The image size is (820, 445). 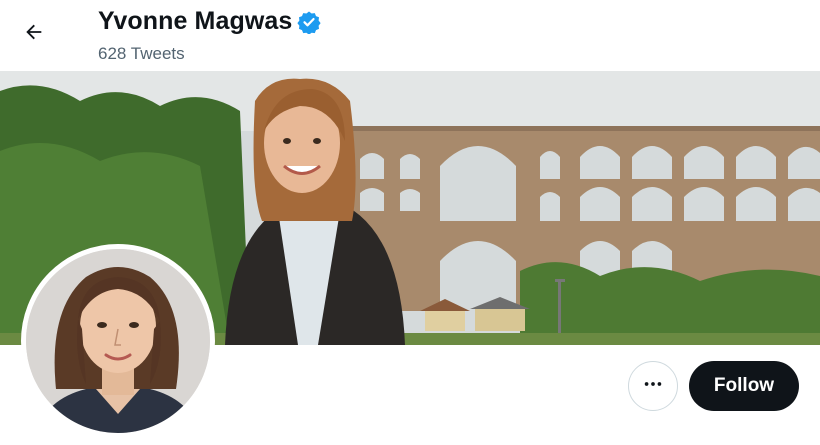 What do you see at coordinates (309, 22) in the screenshot?
I see `verified-badge-icon` at bounding box center [309, 22].